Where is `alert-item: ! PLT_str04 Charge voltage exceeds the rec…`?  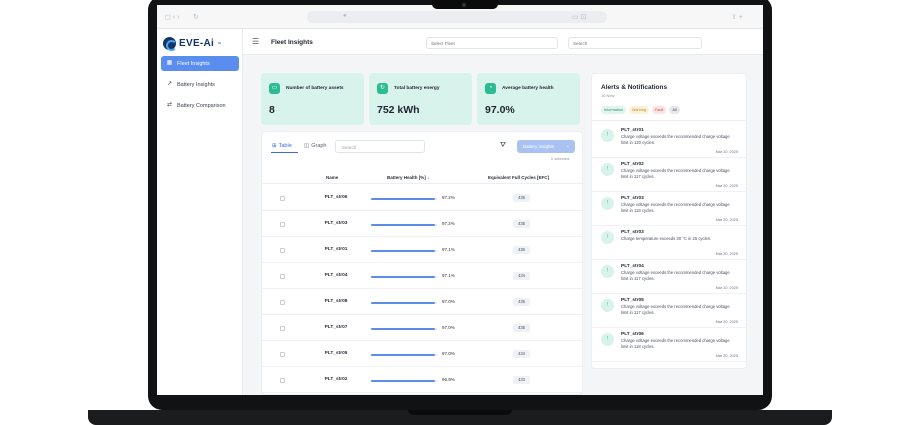
alert-item: ! PLT_str04 Charge voltage exceeds the rec… is located at coordinates (669, 277).